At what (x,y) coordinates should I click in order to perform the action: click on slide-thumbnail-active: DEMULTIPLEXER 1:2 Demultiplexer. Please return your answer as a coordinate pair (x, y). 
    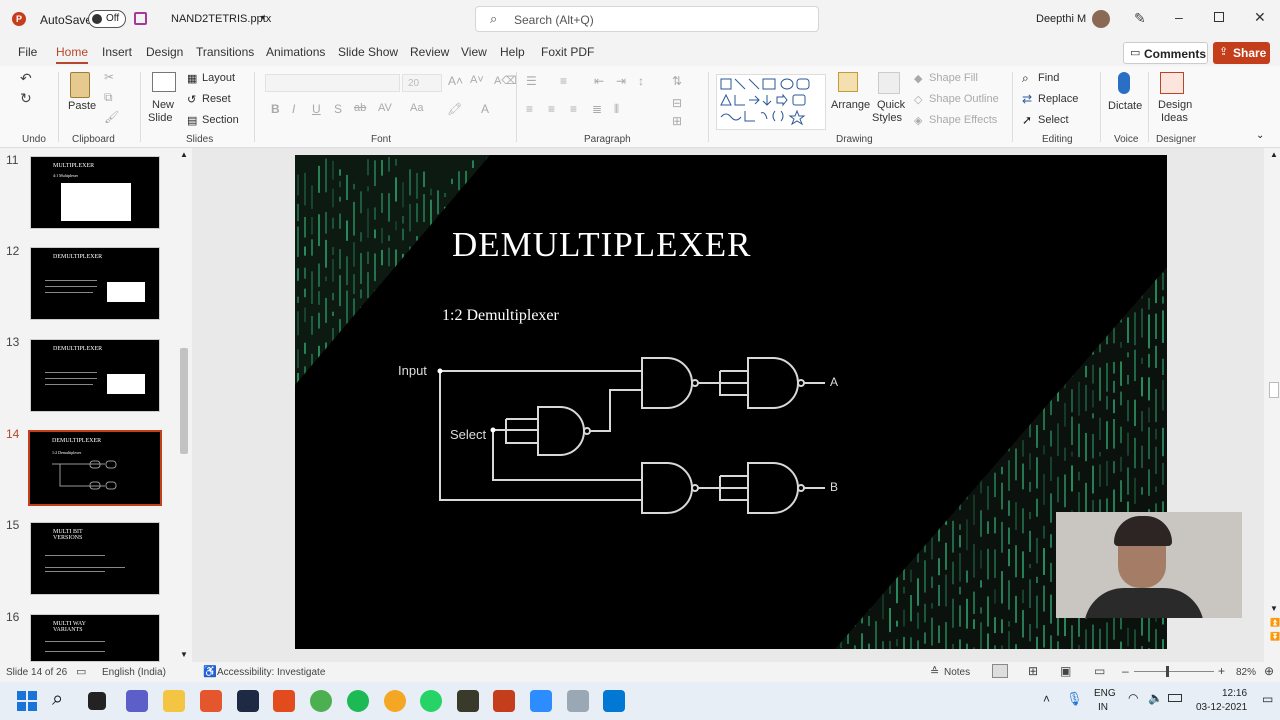
    Looking at the image, I should click on (95, 468).